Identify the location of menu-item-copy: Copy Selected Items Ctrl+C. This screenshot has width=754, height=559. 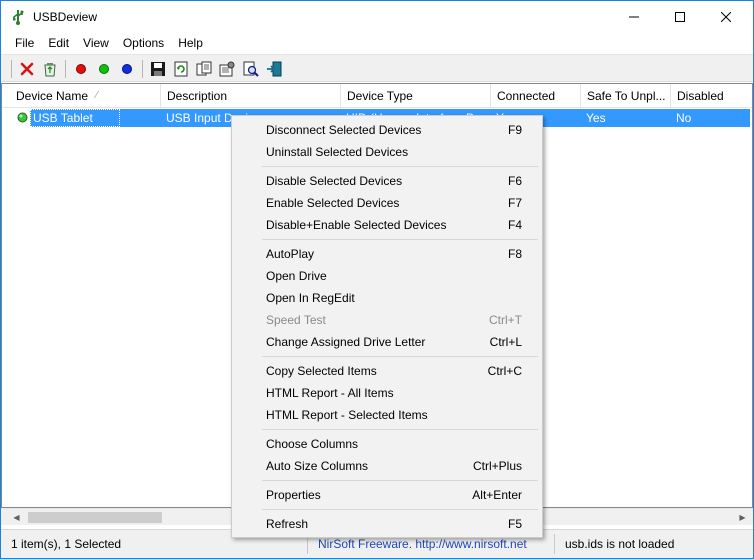
(387, 371).